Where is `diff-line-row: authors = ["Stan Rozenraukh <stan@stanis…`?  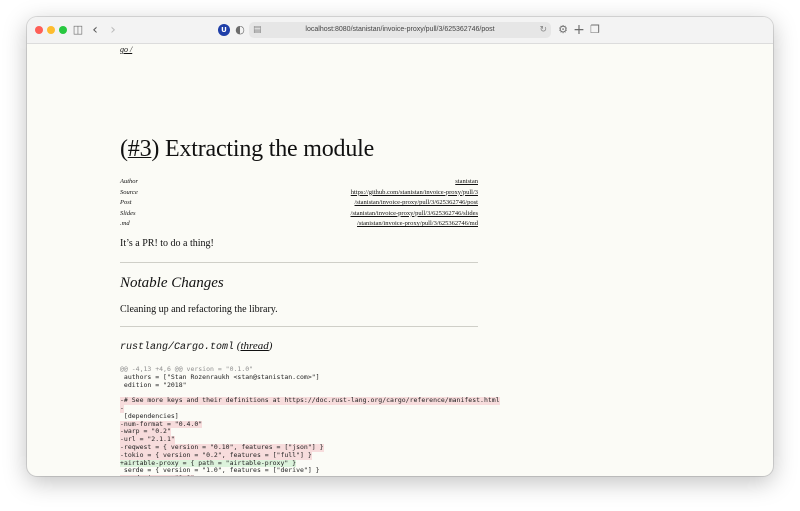
diff-line-row: authors = ["Stan Rozenraukh <stan@stanis… is located at coordinates (446, 377).